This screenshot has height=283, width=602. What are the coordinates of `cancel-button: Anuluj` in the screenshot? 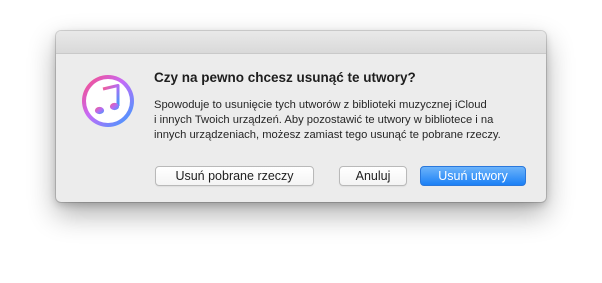 It's located at (373, 176).